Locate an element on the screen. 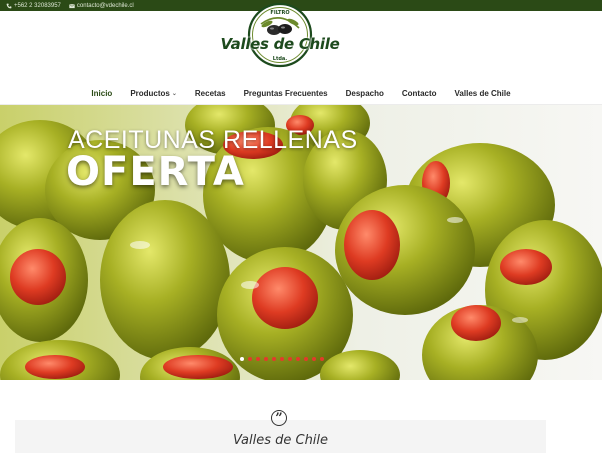  nav-label: Inicio is located at coordinates (102, 93).